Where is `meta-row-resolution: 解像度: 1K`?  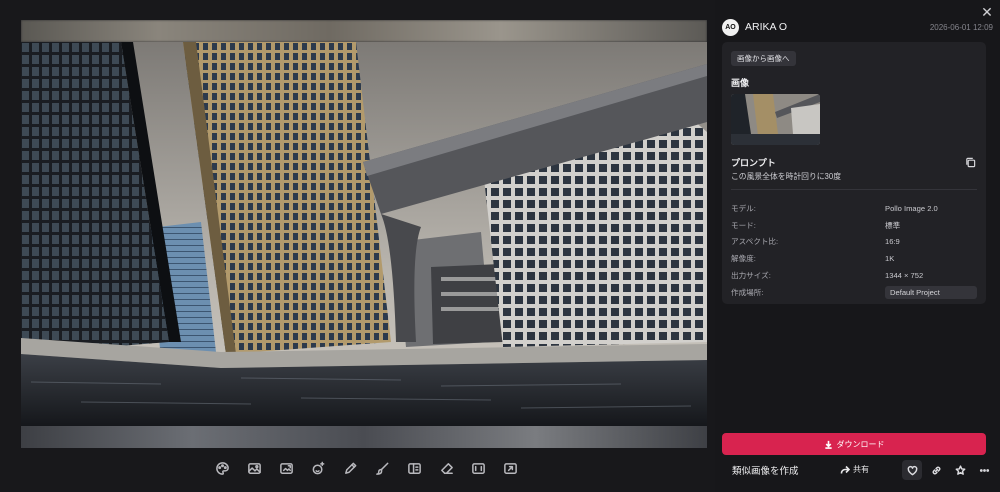
meta-row-resolution: 解像度: 1K is located at coordinates (854, 258).